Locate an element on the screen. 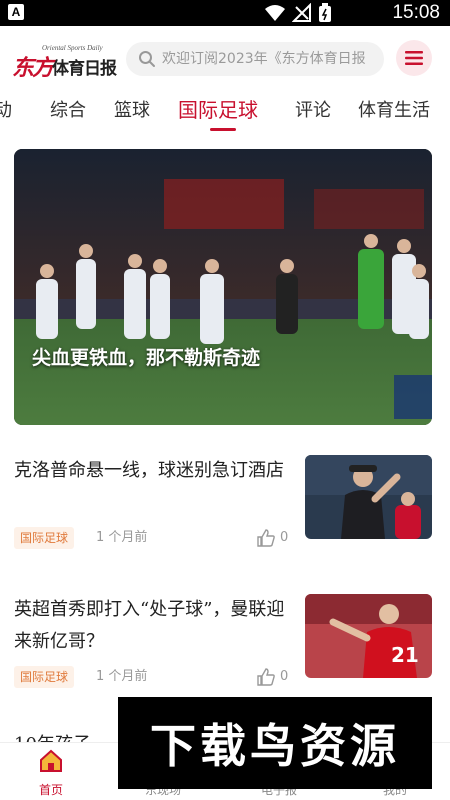  logo-mark: 东方 is located at coordinates (33, 68).